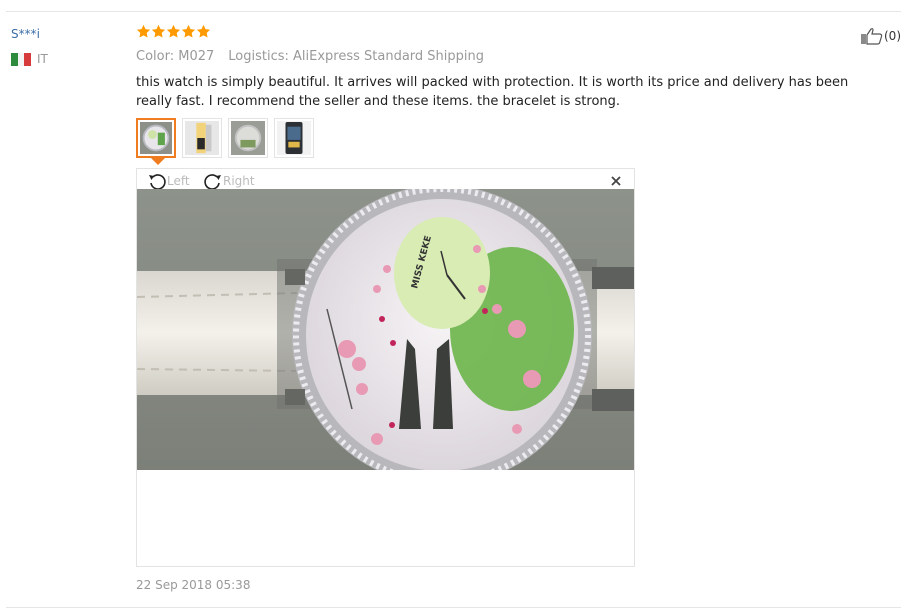 Image resolution: width=907 pixels, height=614 pixels. I want to click on reviewer-country: IT, so click(29, 59).